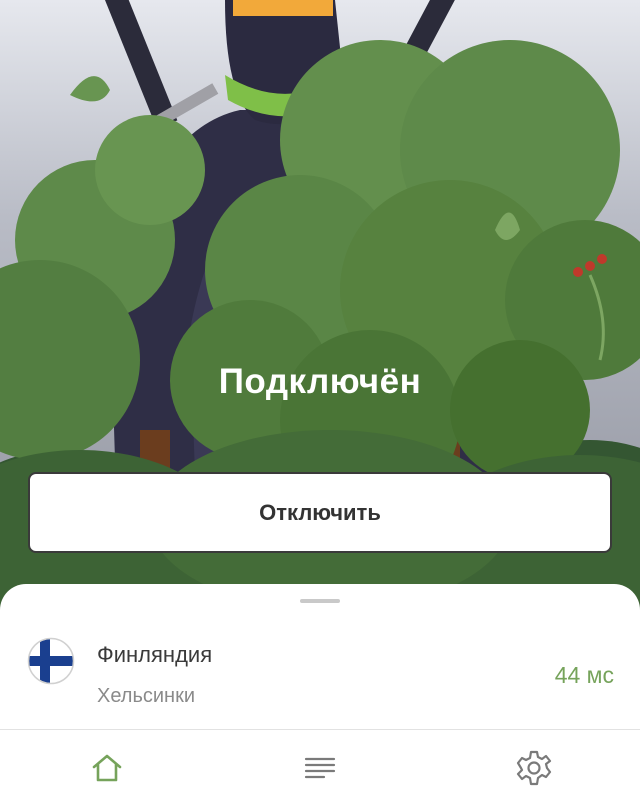 The height and width of the screenshot is (806, 640). I want to click on bottom-navigation, so click(320, 768).